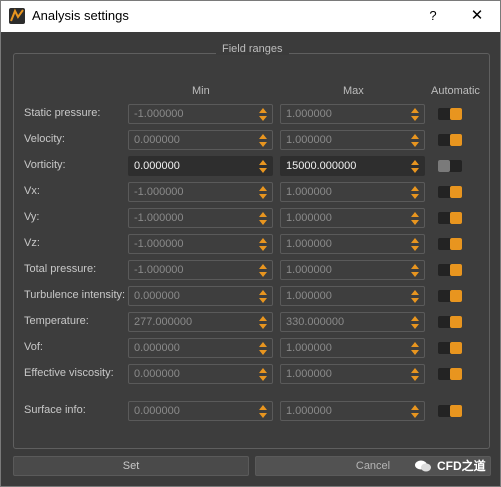 This screenshot has height=487, width=501. I want to click on max-spinbox-turbulence-intensity: 1.000000, so click(352, 296).